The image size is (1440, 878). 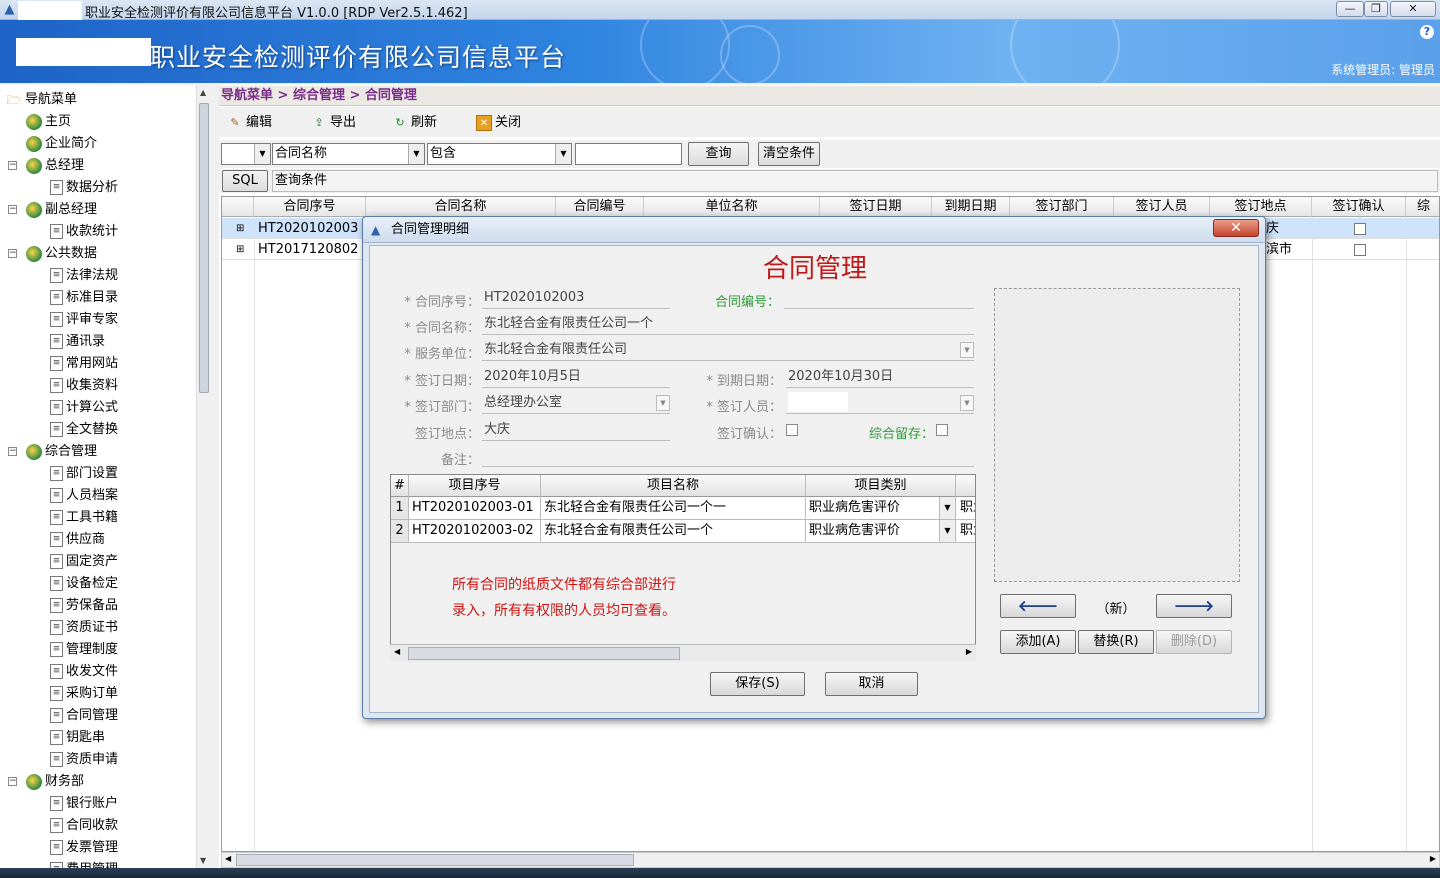 What do you see at coordinates (84, 760) in the screenshot?
I see `sidebar-item: ≡ 资质申请` at bounding box center [84, 760].